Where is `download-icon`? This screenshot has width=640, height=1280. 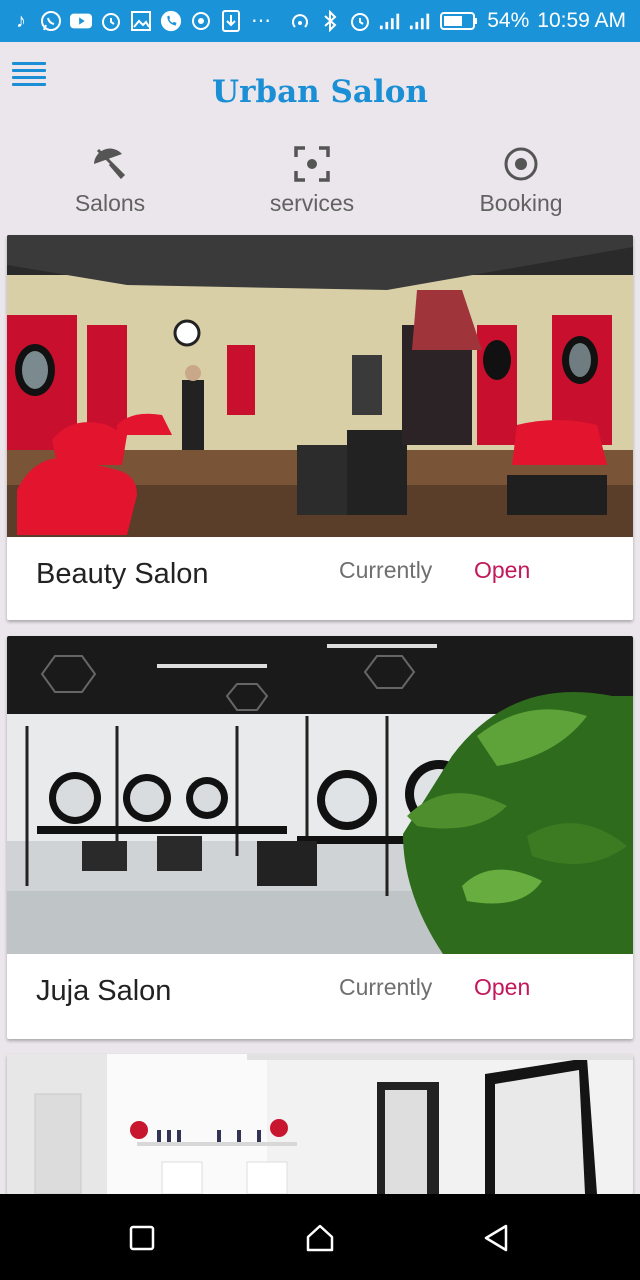
download-icon is located at coordinates (231, 21).